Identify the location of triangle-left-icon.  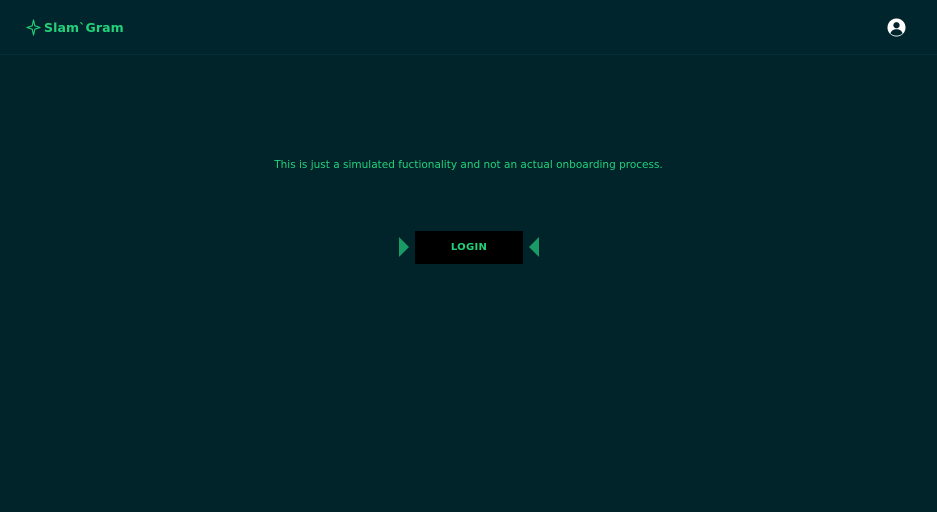
(534, 247).